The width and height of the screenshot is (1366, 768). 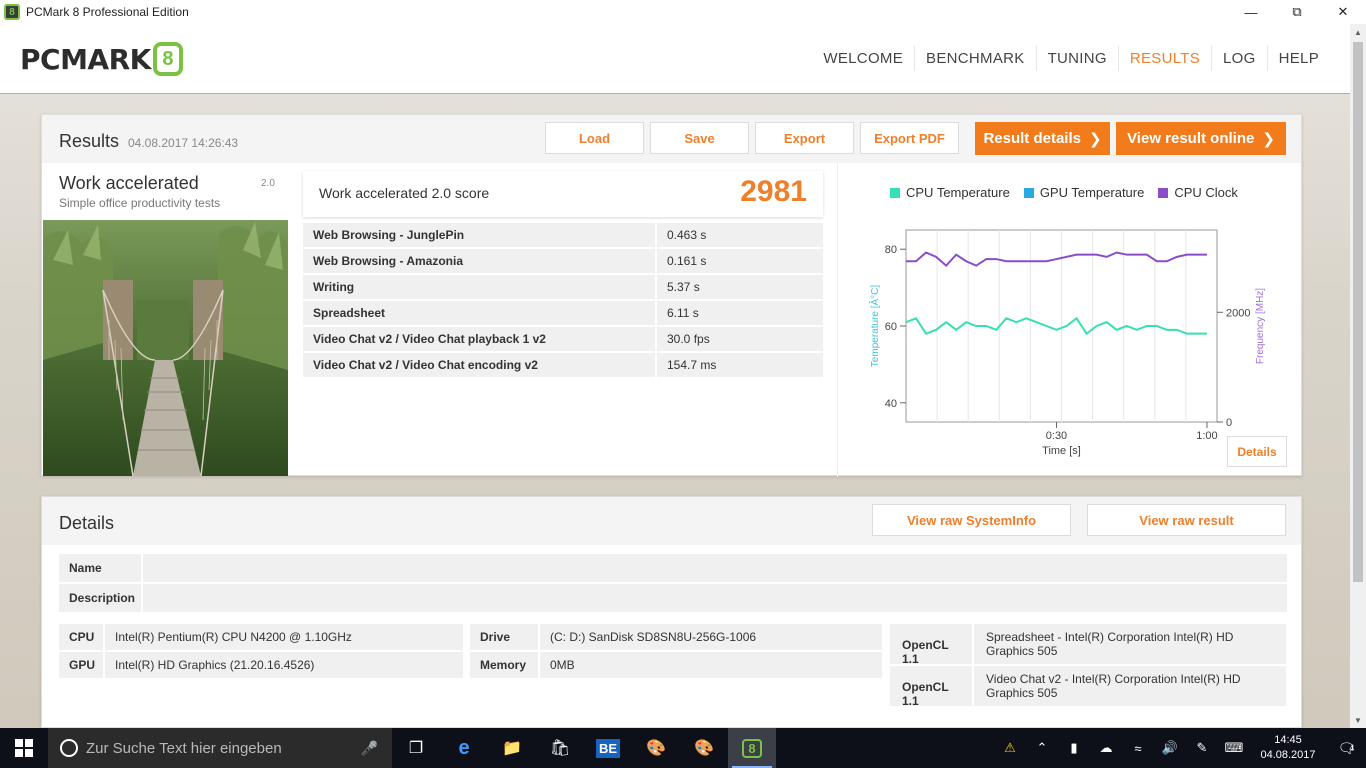 I want to click on search-placeholder: Zur Suche Text hier eingeben, so click(x=184, y=748).